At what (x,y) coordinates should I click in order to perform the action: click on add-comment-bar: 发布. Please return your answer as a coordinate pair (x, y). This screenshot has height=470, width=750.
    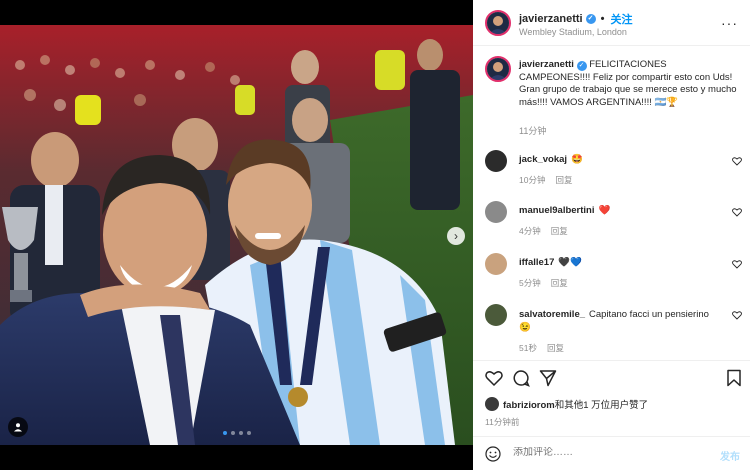
    Looking at the image, I should click on (611, 453).